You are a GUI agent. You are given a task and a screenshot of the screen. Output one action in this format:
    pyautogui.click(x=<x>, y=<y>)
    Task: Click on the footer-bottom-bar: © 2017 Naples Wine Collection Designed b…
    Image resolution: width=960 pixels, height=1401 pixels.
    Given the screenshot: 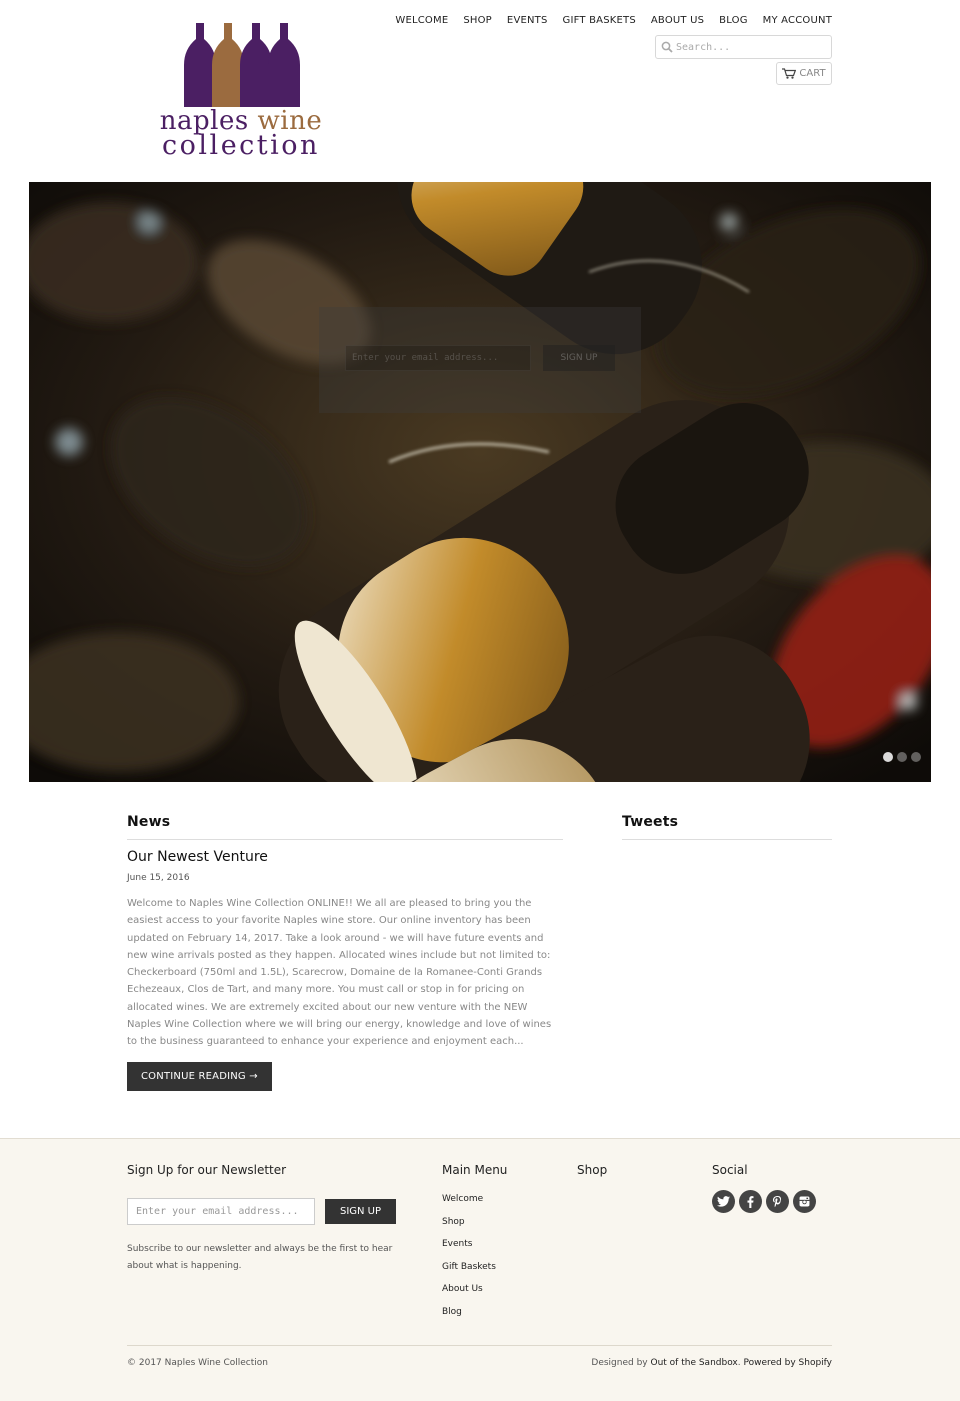 What is the action you would take?
    pyautogui.click(x=479, y=1356)
    